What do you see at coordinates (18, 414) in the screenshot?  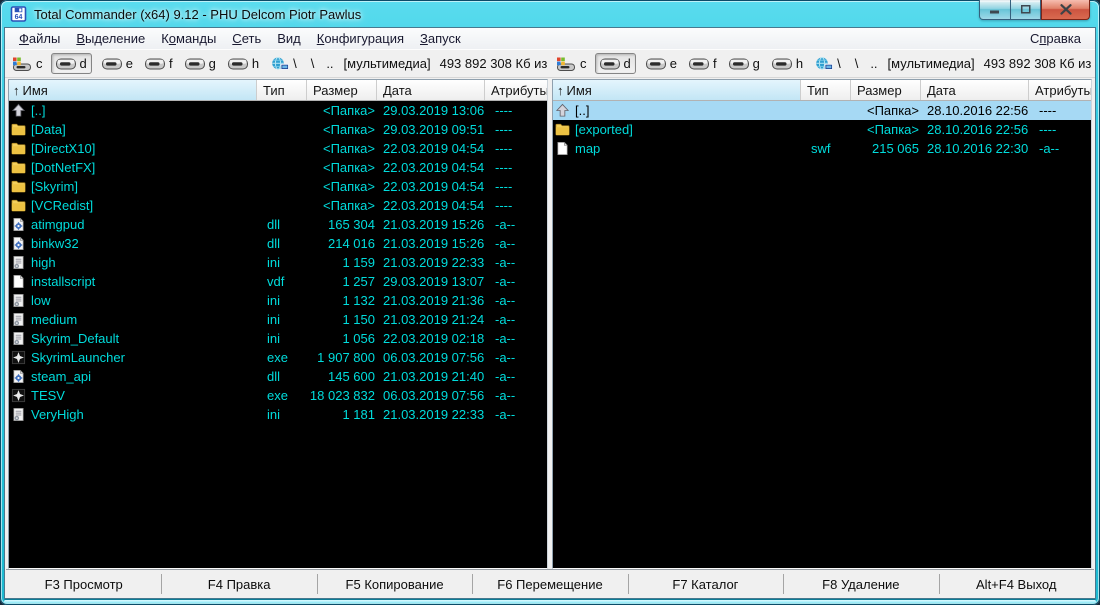 I see `ini-file-icon` at bounding box center [18, 414].